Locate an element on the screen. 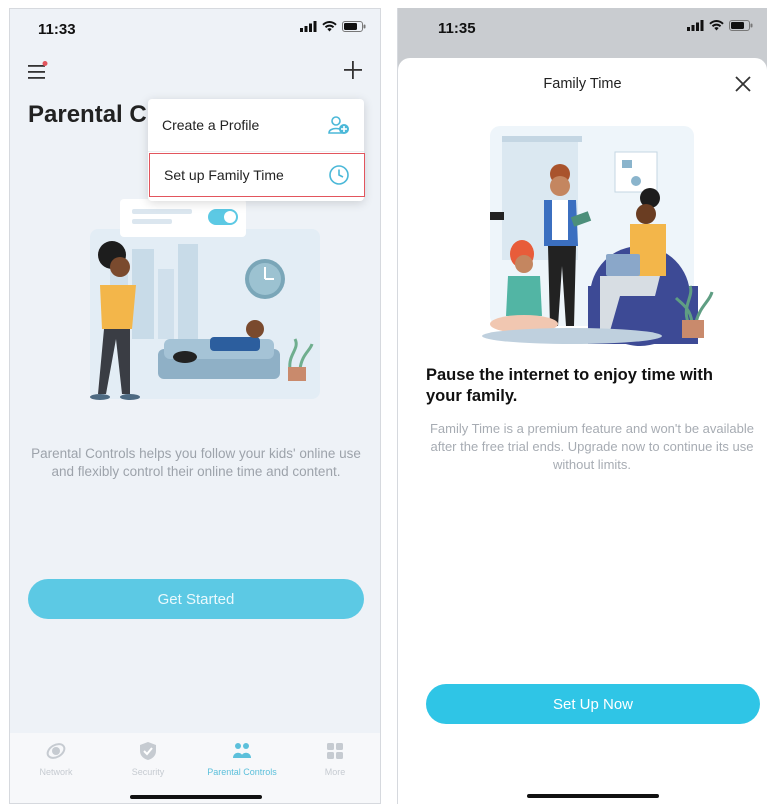  page-title: Parental C is located at coordinates (87, 114).